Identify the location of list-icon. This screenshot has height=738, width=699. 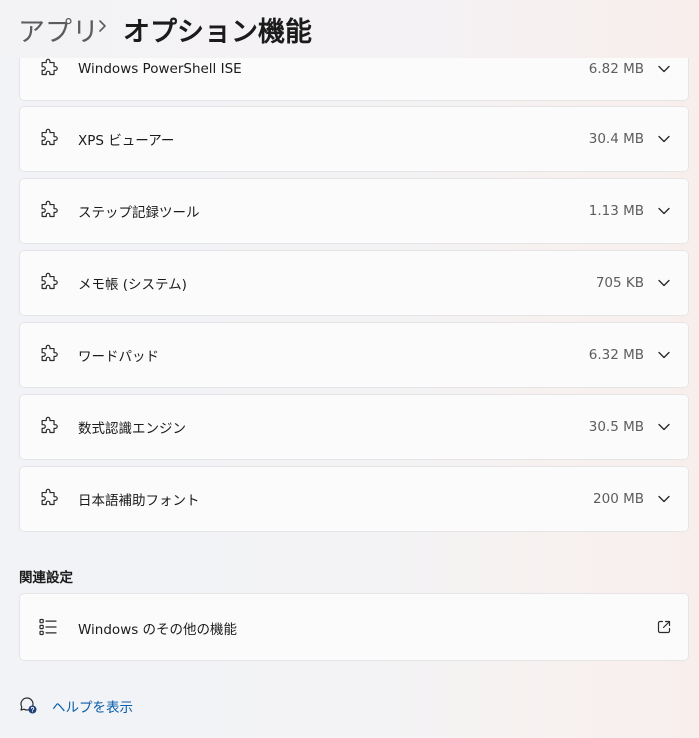
(48, 627).